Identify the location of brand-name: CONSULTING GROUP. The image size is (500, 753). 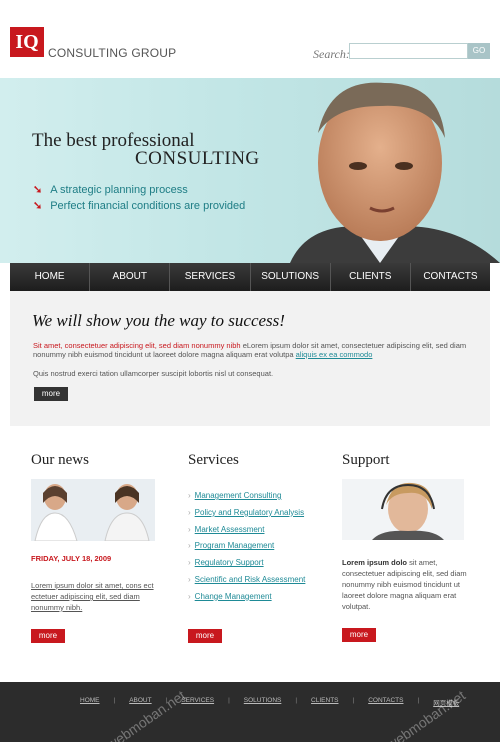
(112, 53).